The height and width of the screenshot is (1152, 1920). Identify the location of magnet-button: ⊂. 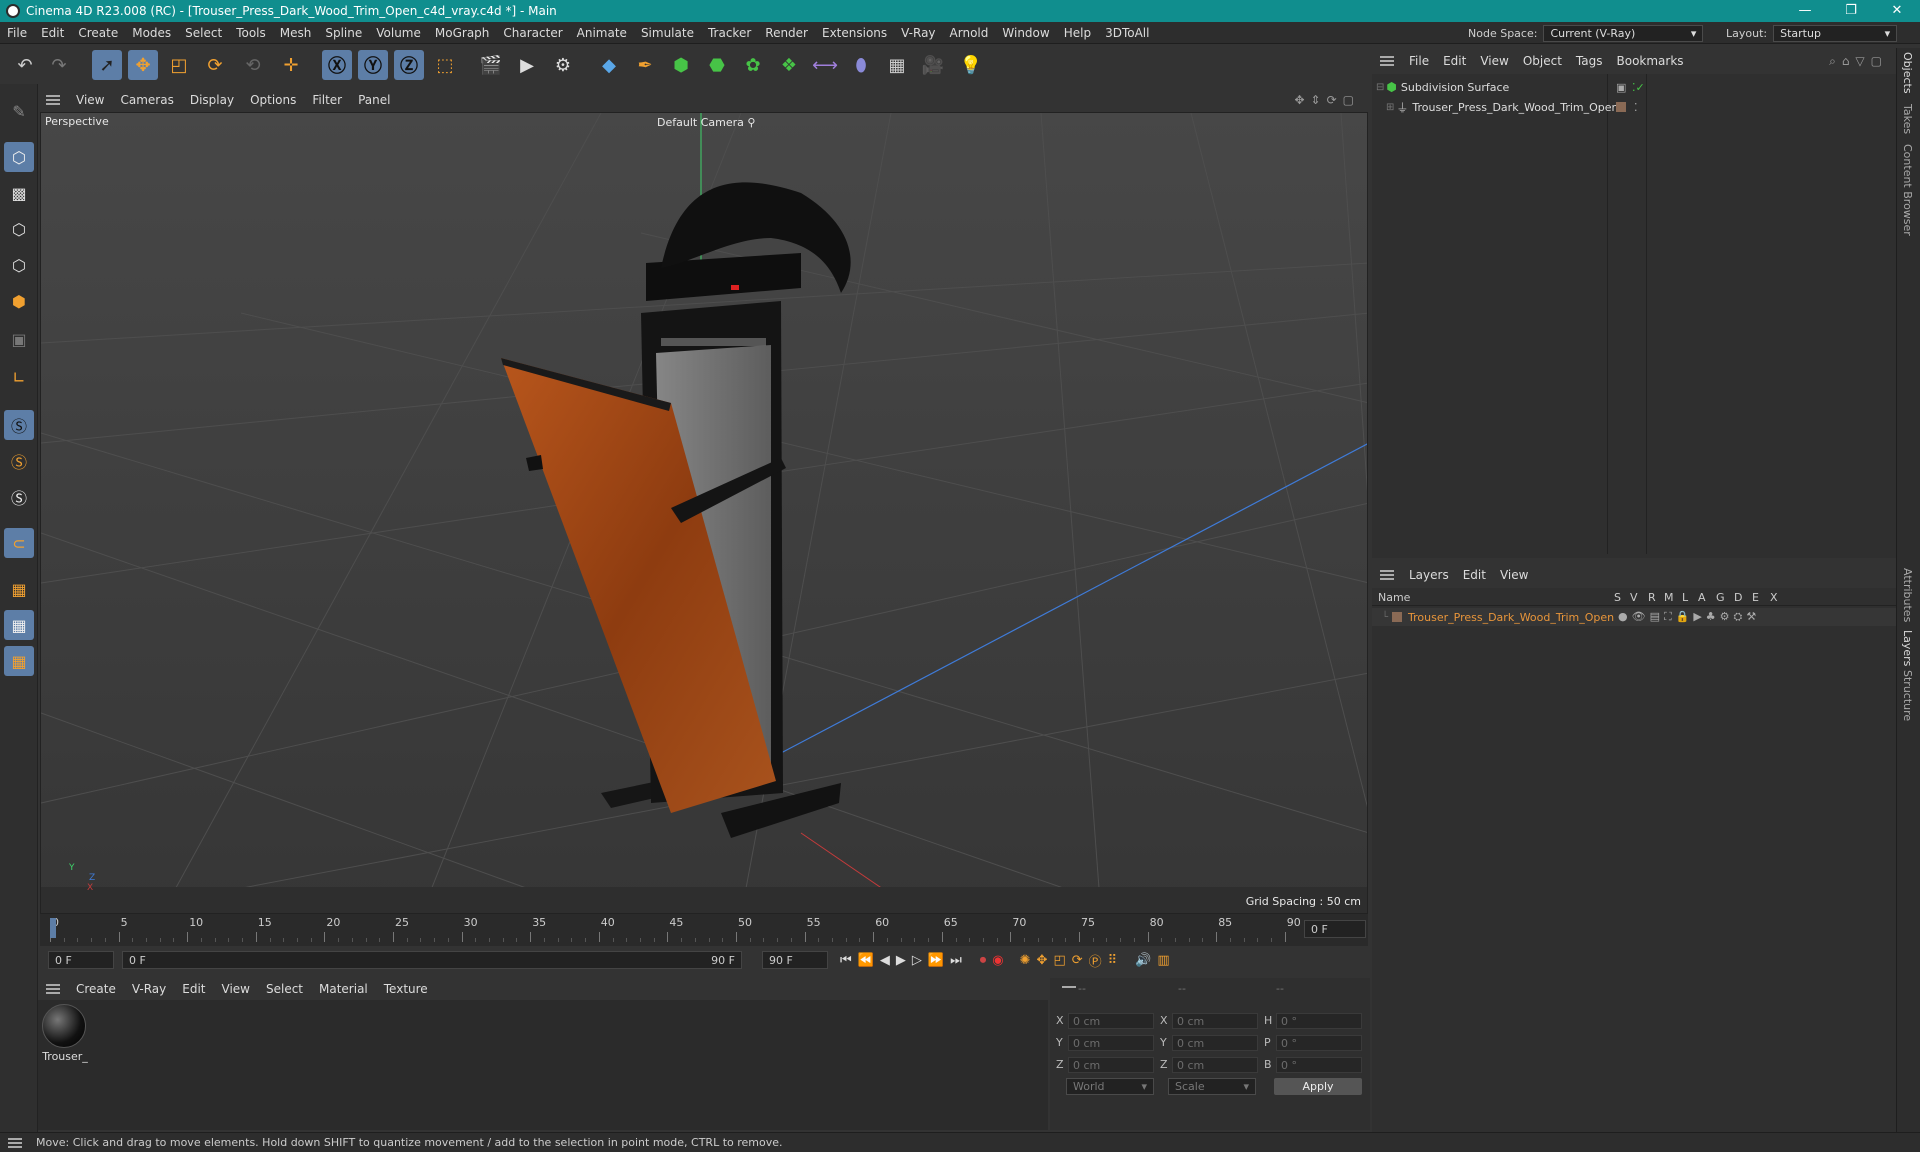
(19, 543).